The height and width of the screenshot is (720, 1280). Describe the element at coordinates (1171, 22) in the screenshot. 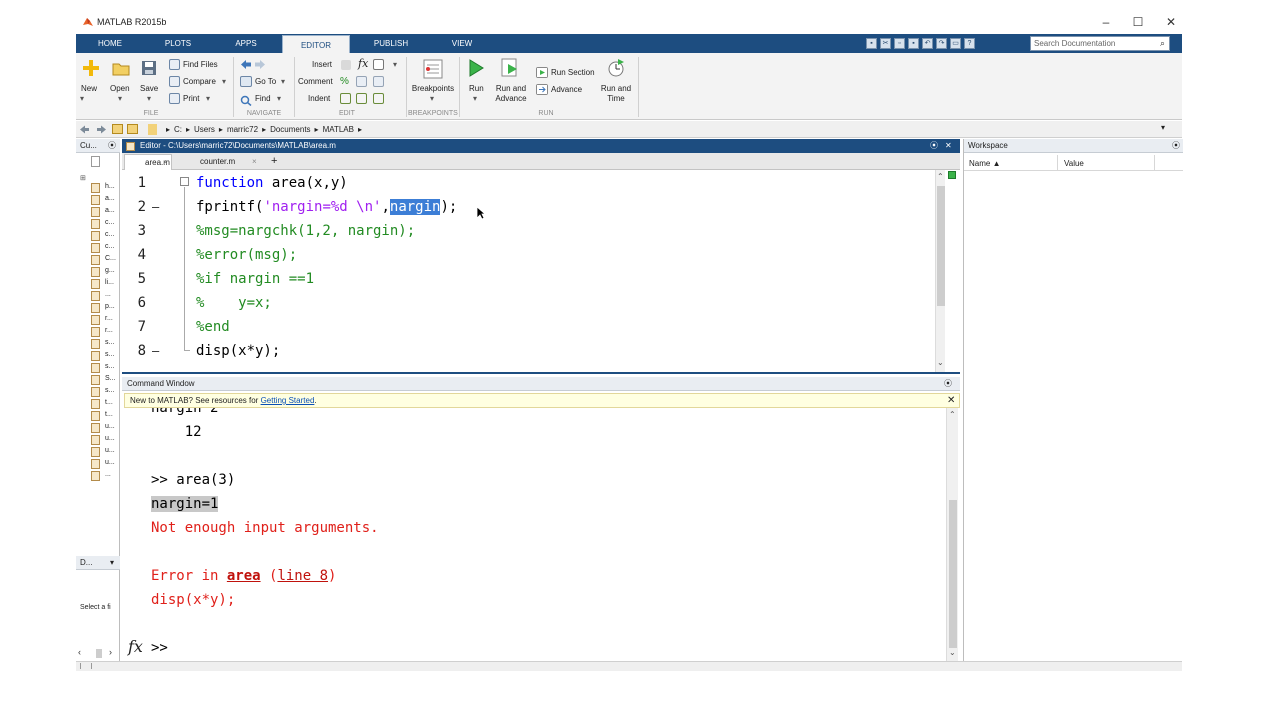

I see `close-button: ✕` at that location.